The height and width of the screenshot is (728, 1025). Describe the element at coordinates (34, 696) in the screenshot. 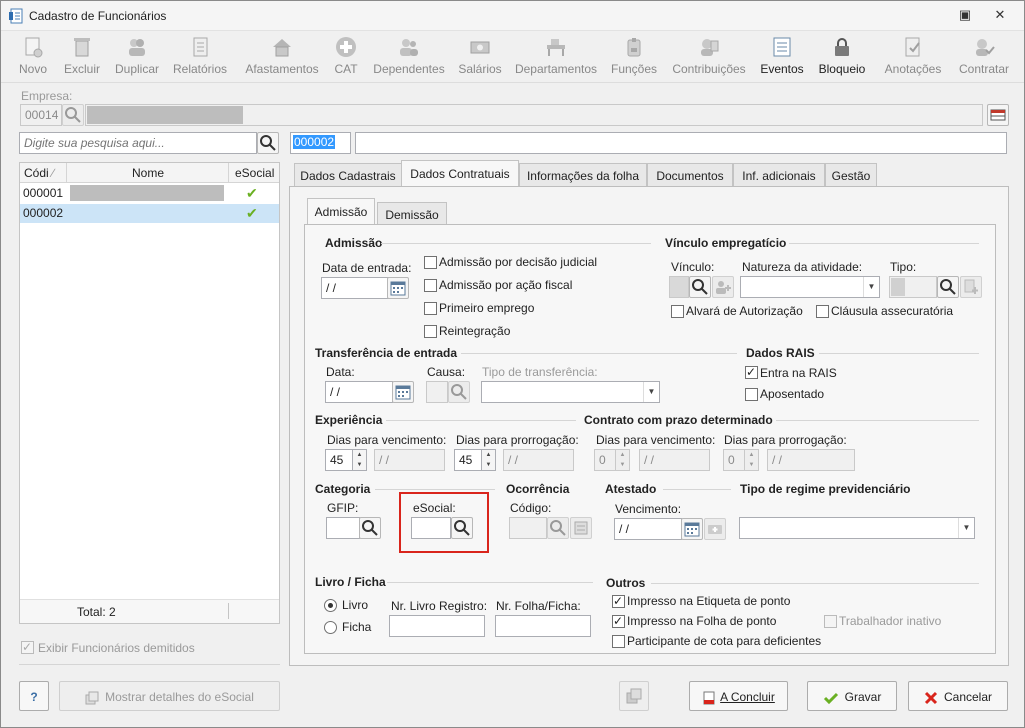

I see `help-button: ?` at that location.